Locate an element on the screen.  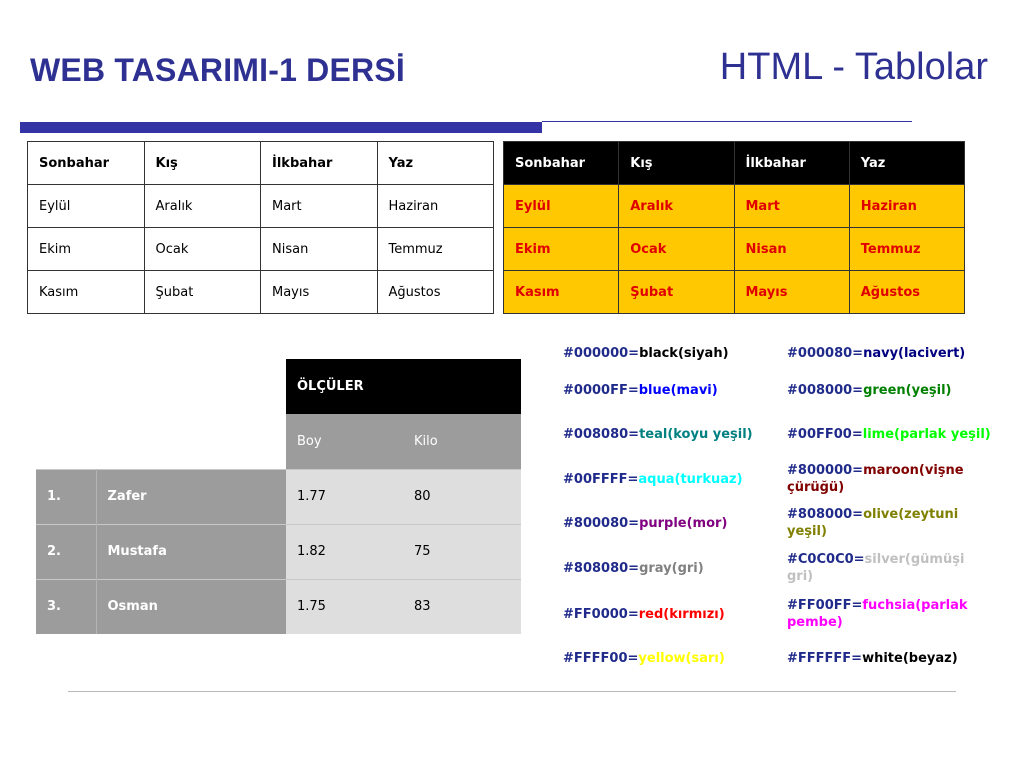
table-row: Eylül Aralık Mart Haziran is located at coordinates (734, 206).